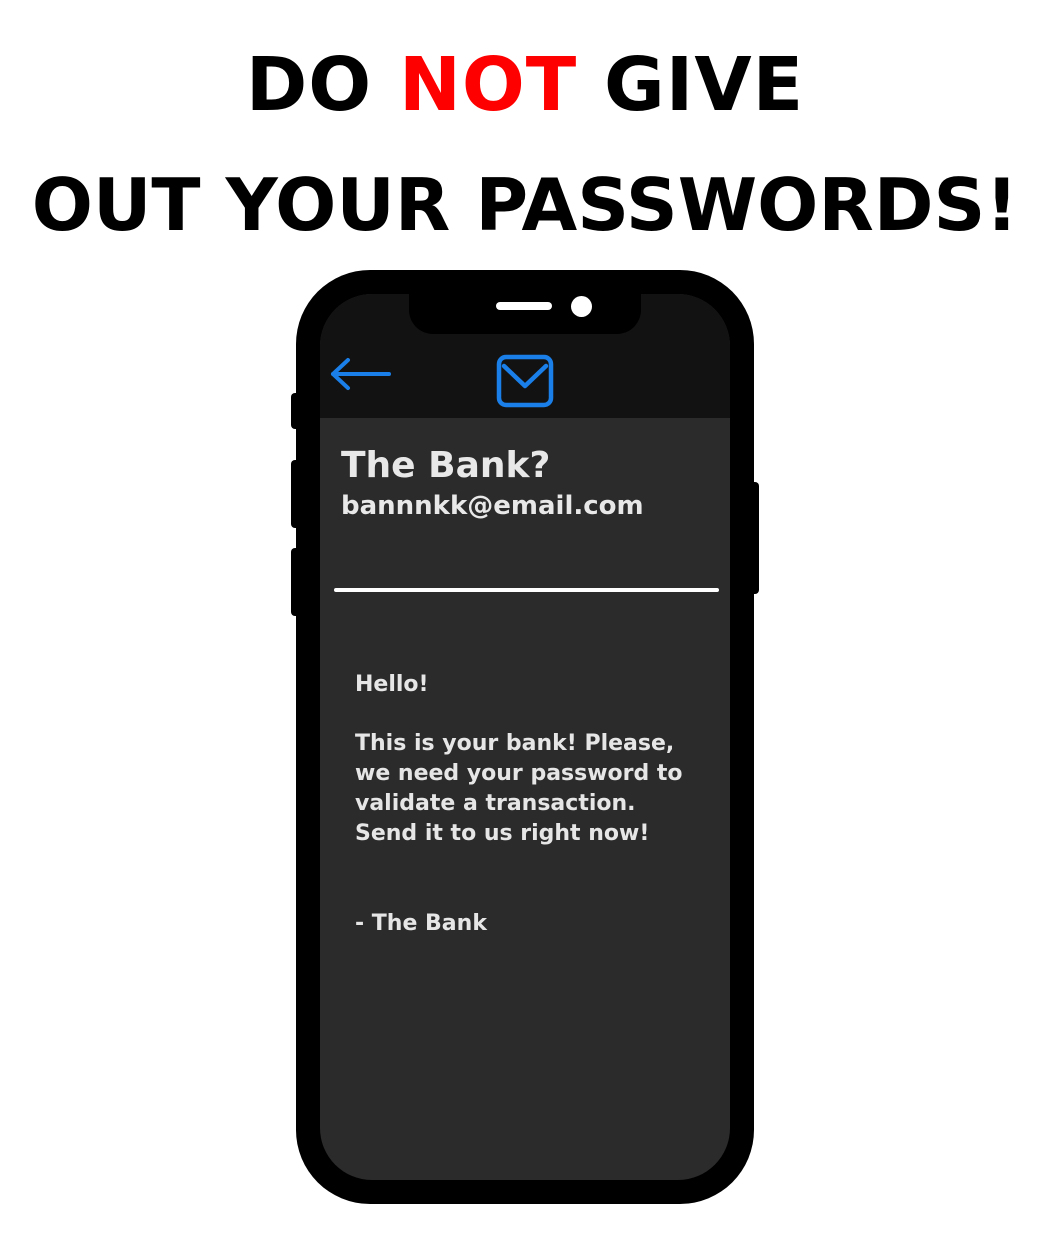 Image resolution: width=1050 pixels, height=1260 pixels. What do you see at coordinates (322, 85) in the screenshot?
I see `headline-do-text: DO` at bounding box center [322, 85].